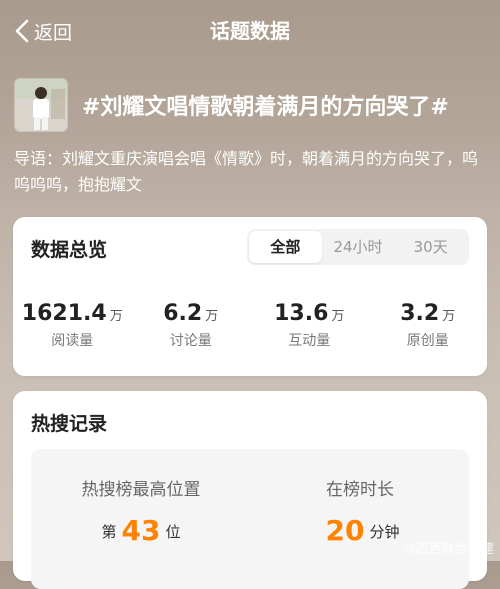  I want to click on overview-title: 数据总览, so click(69, 250).